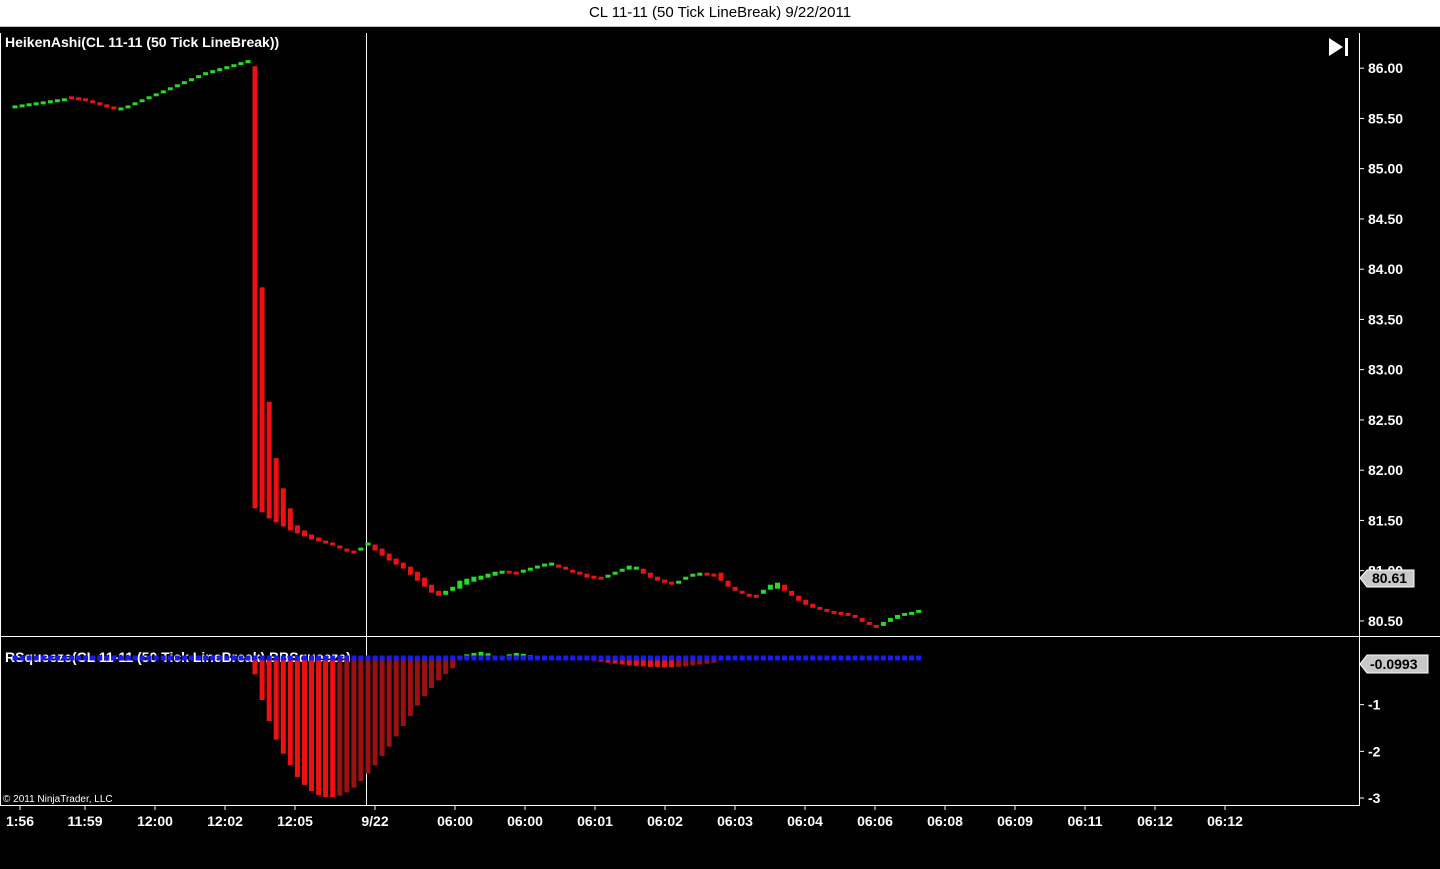  What do you see at coordinates (84, 821) in the screenshot?
I see `x-tick-label: 11:59` at bounding box center [84, 821].